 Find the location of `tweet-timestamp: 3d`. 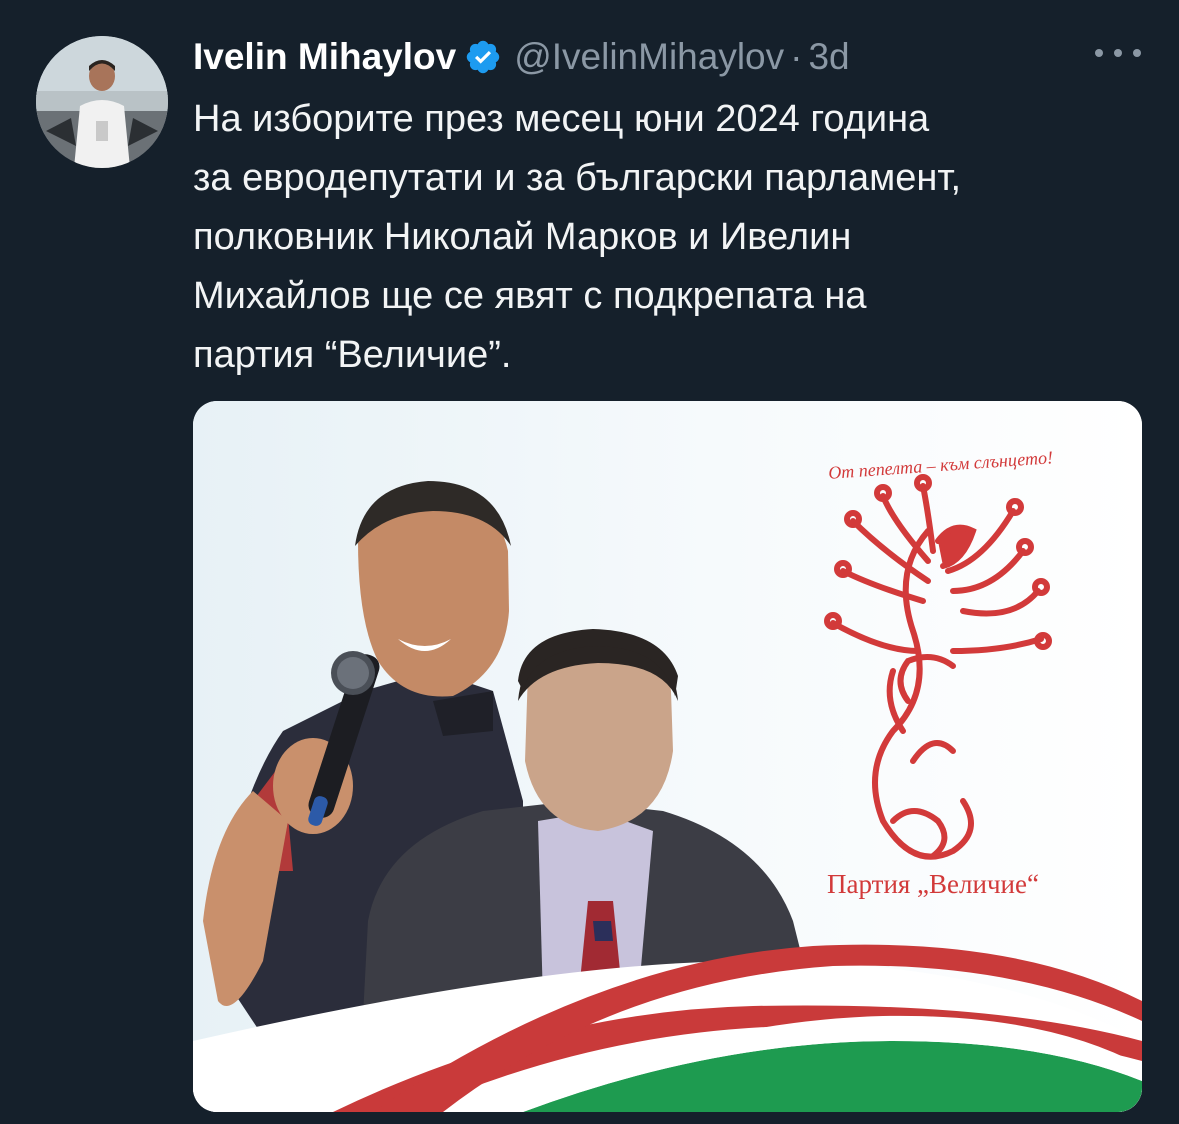

tweet-timestamp: 3d is located at coordinates (828, 57).